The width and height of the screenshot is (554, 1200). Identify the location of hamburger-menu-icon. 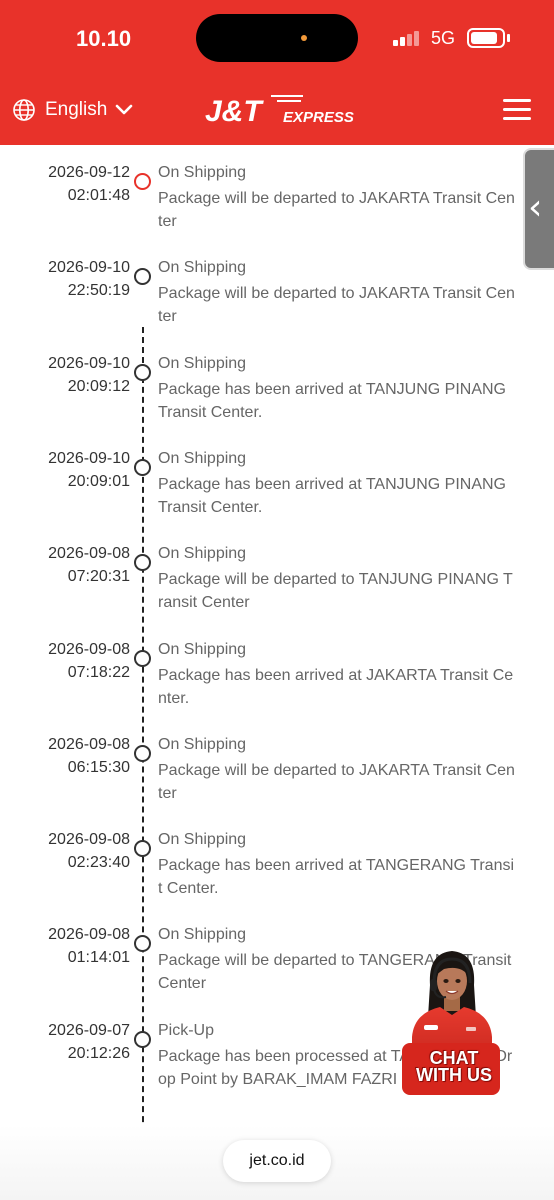
(517, 110).